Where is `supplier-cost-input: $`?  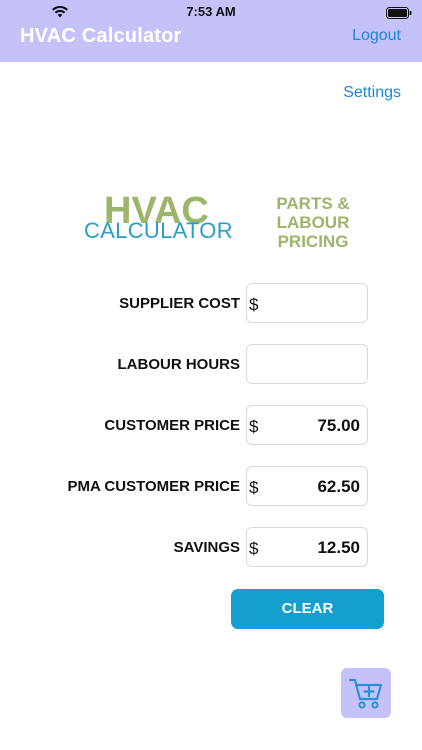
supplier-cost-input: $ is located at coordinates (307, 303).